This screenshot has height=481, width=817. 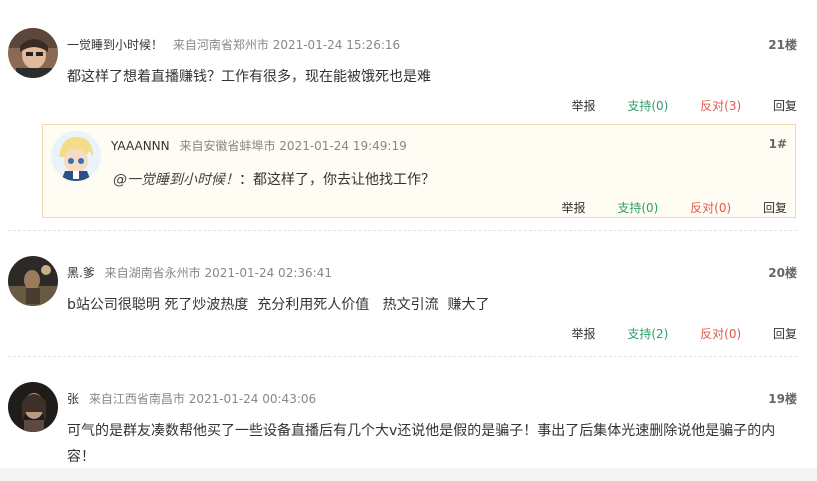 What do you see at coordinates (278, 305) in the screenshot?
I see `comment-text: b站公司很聪明 死了炒波热度 充分利用死人价值 热文引流 赚大了` at bounding box center [278, 305].